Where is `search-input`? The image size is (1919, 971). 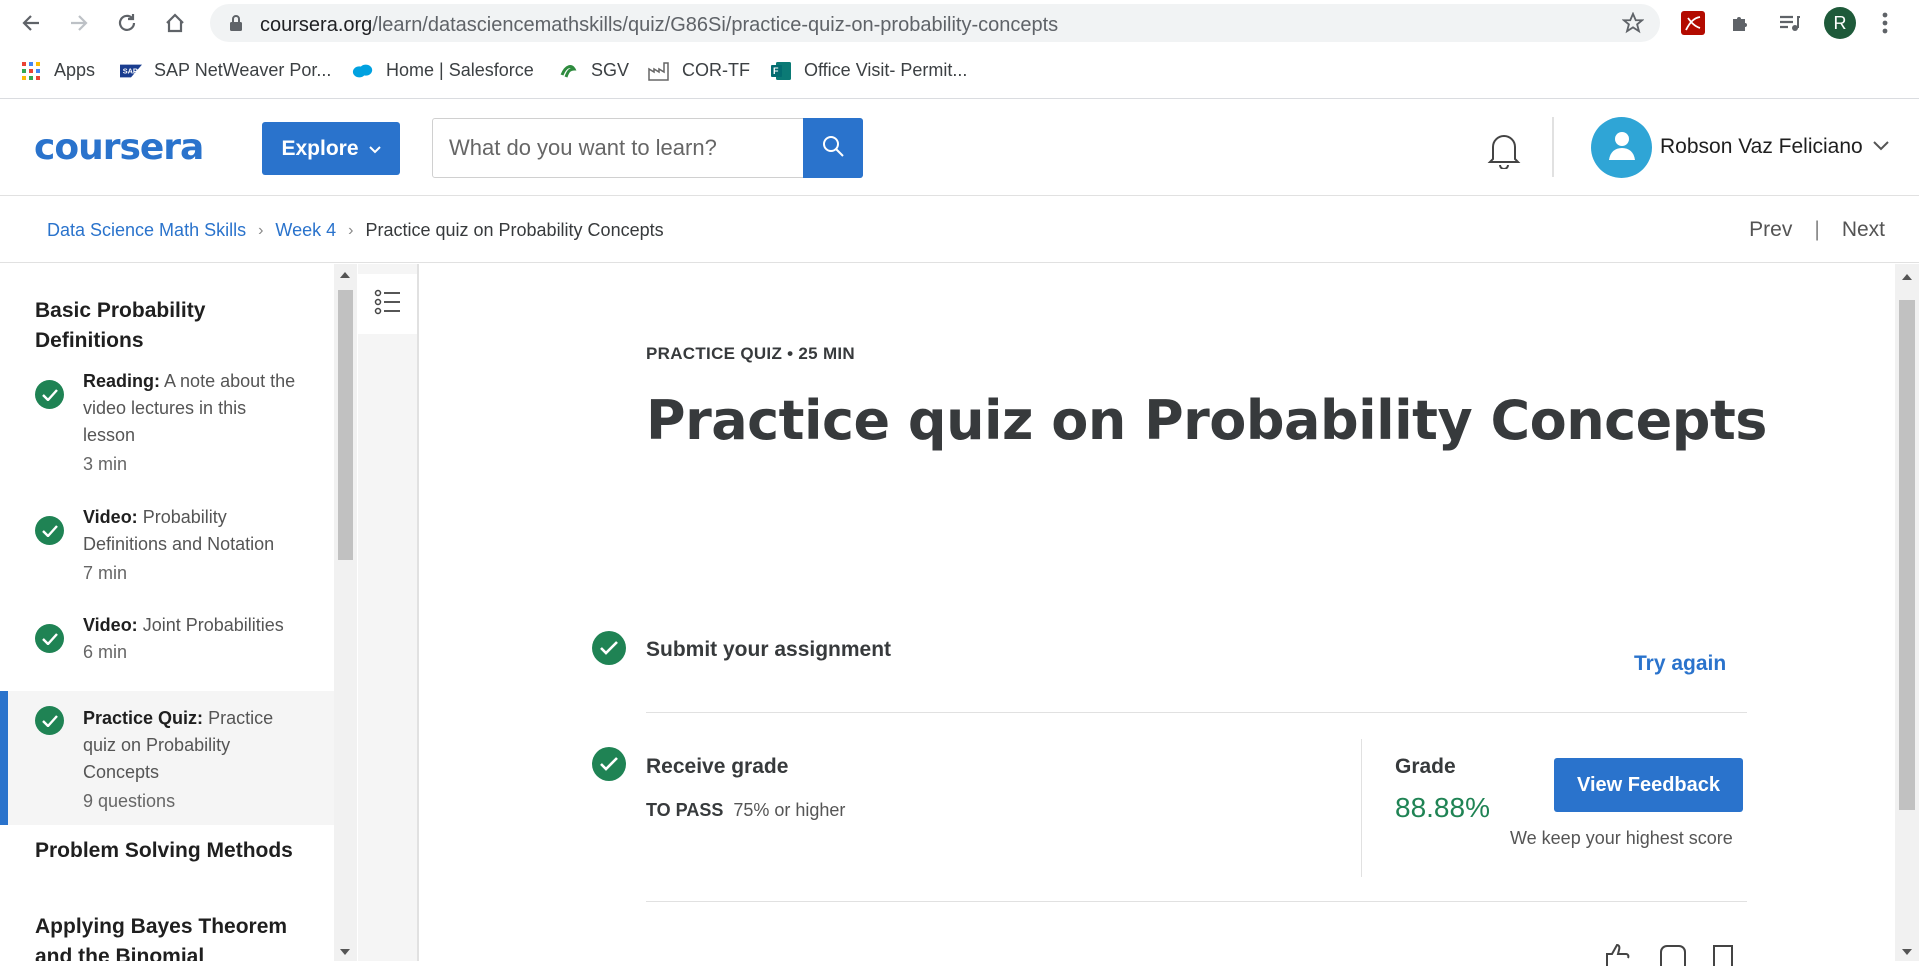
search-input is located at coordinates (618, 148).